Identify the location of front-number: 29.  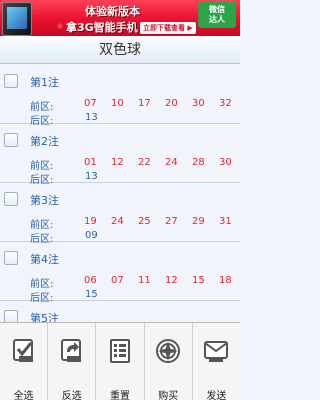
(198, 221).